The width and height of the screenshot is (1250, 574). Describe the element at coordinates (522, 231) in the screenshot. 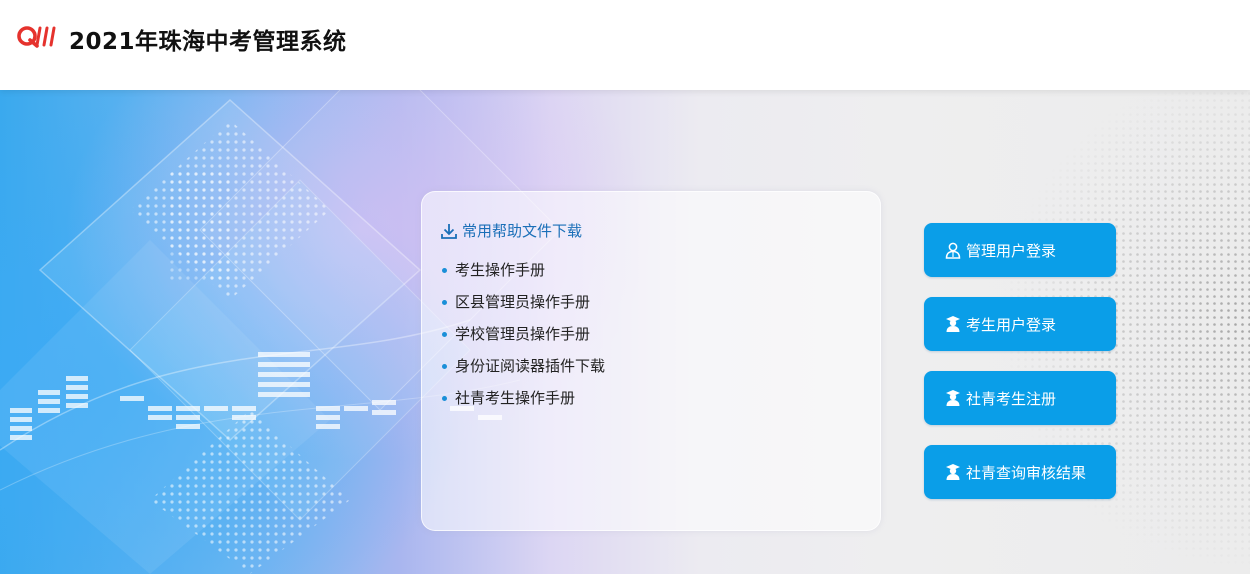

I see `help-files-title: 常用帮助文件下载` at that location.